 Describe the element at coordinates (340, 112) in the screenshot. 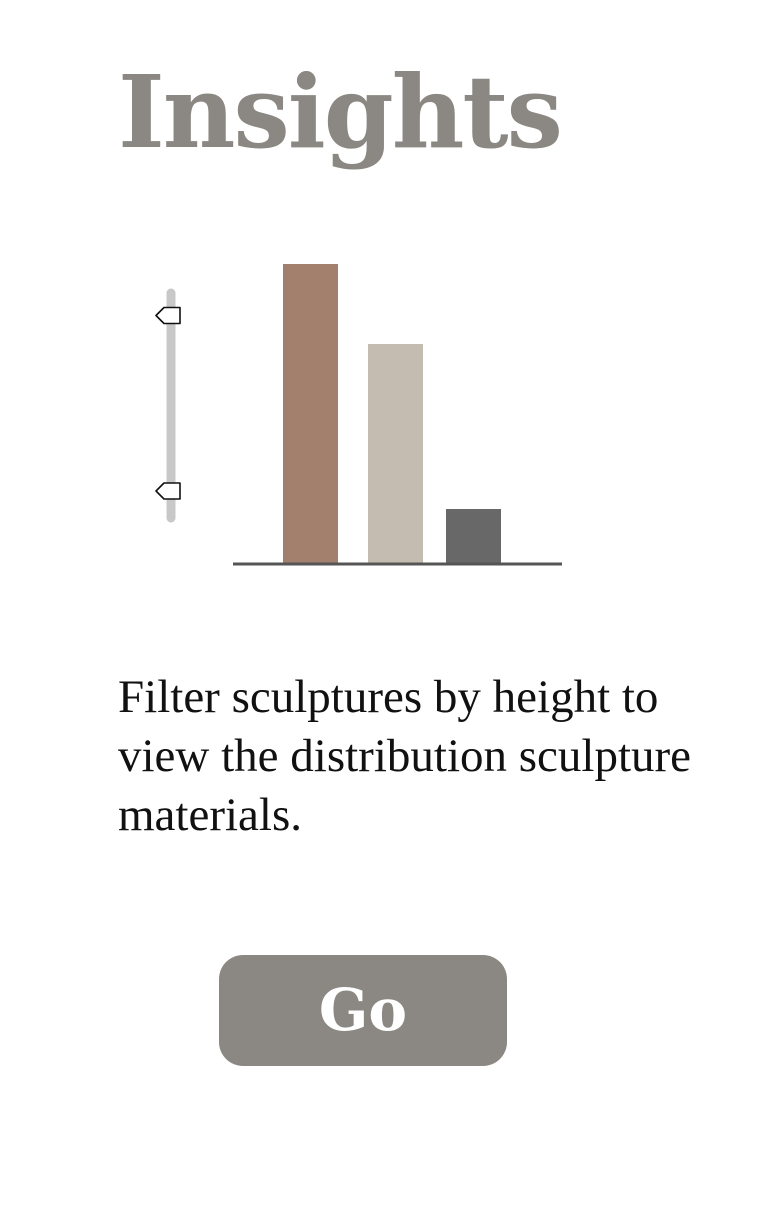

I see `page-title: Insights` at that location.